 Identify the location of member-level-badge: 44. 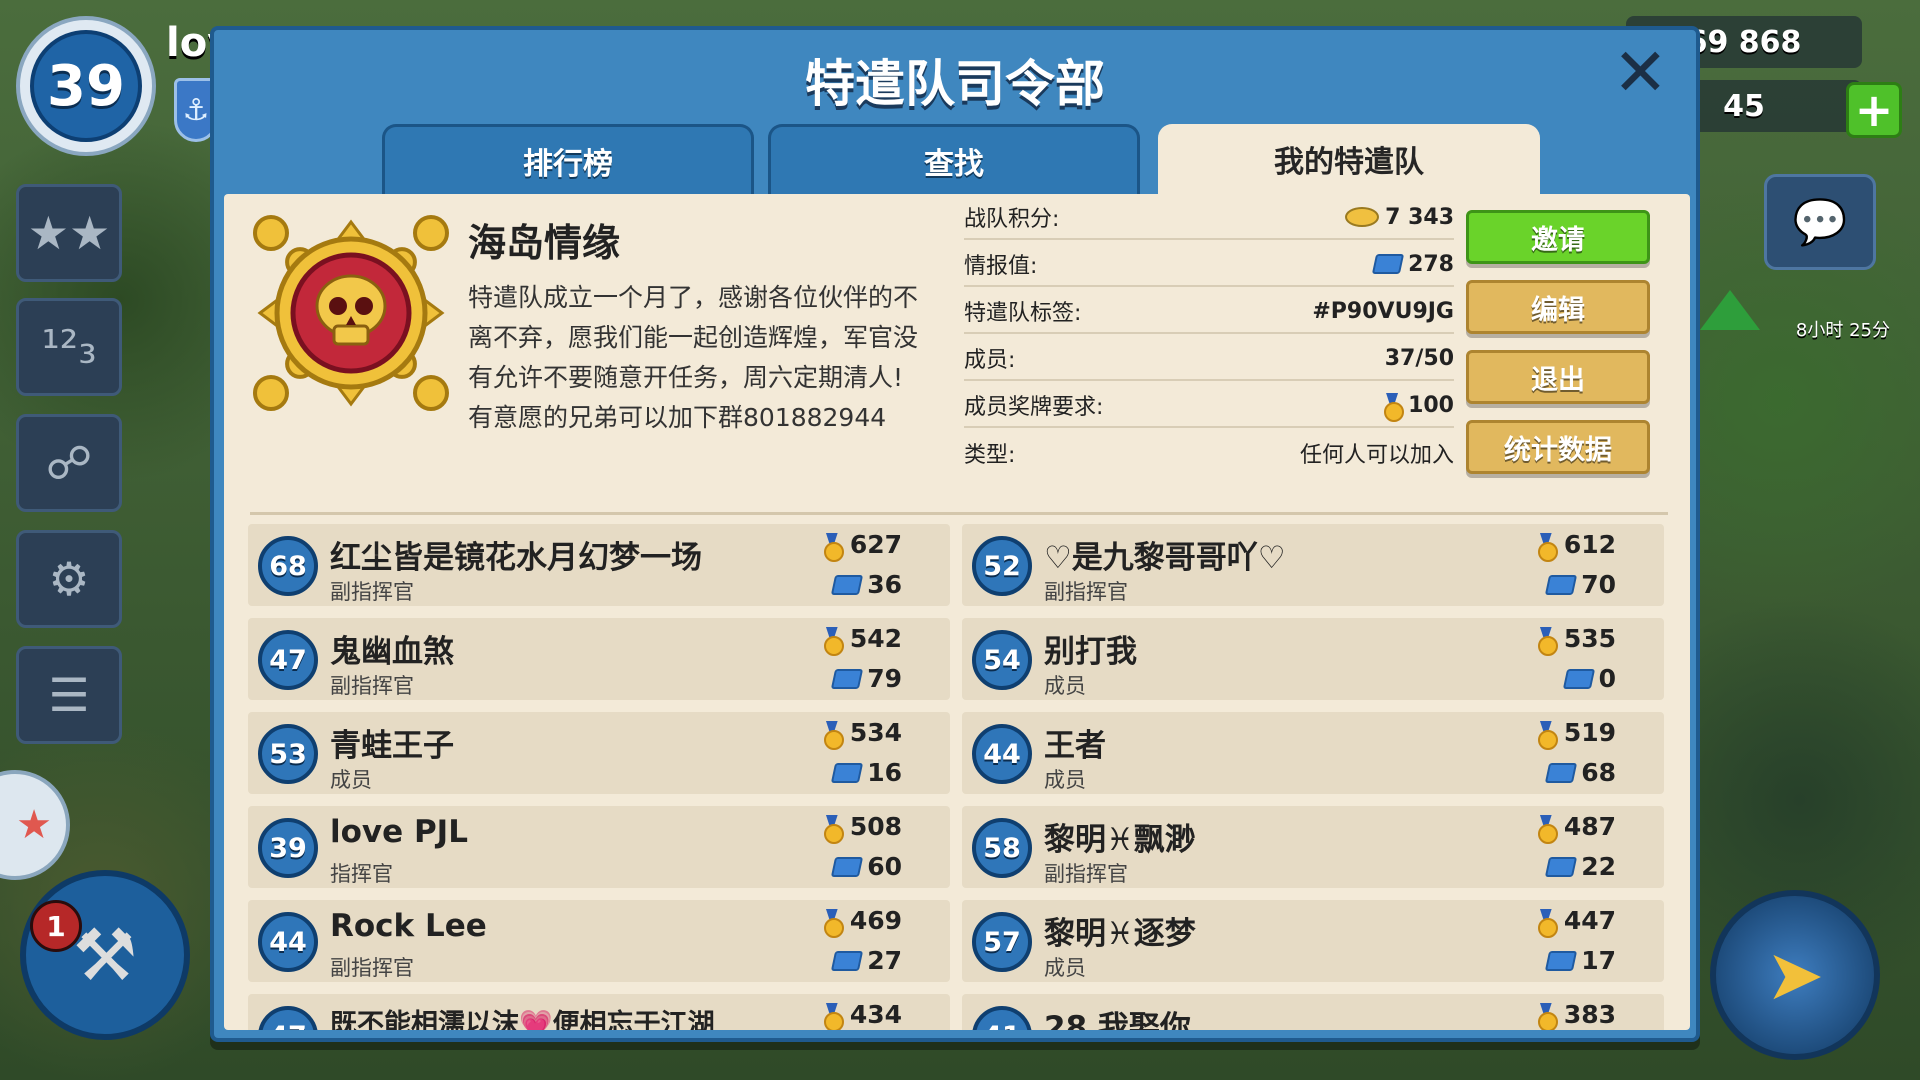
(288, 942).